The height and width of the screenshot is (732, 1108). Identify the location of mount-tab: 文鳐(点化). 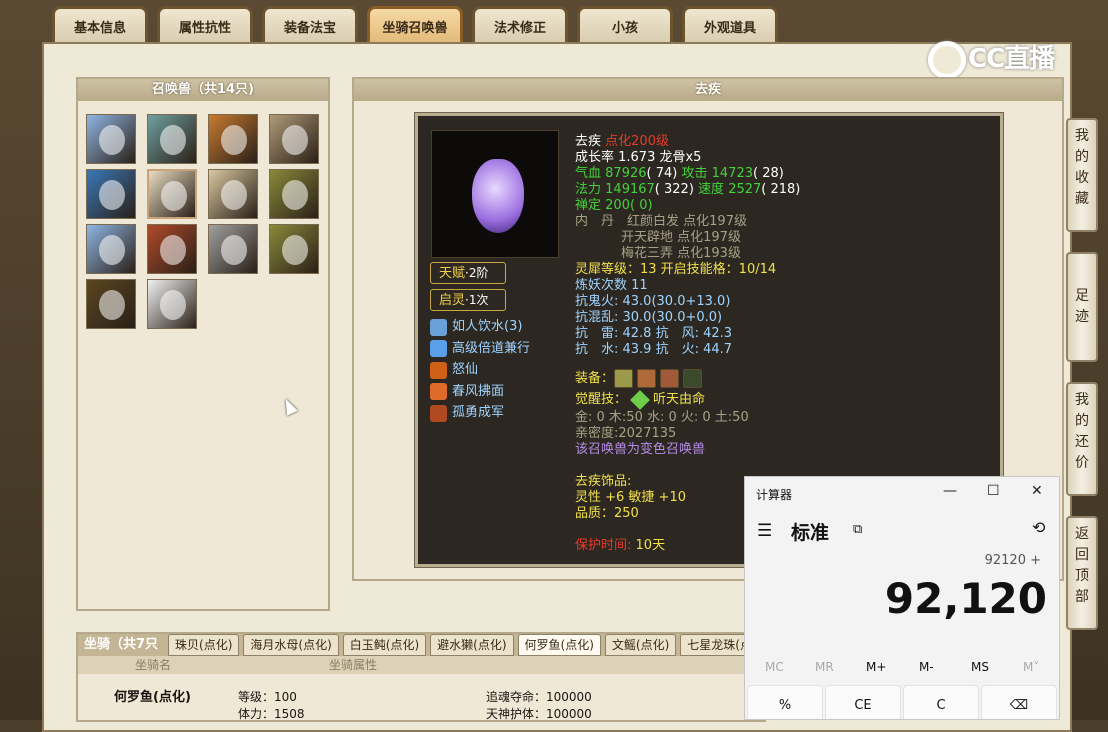
(640, 645).